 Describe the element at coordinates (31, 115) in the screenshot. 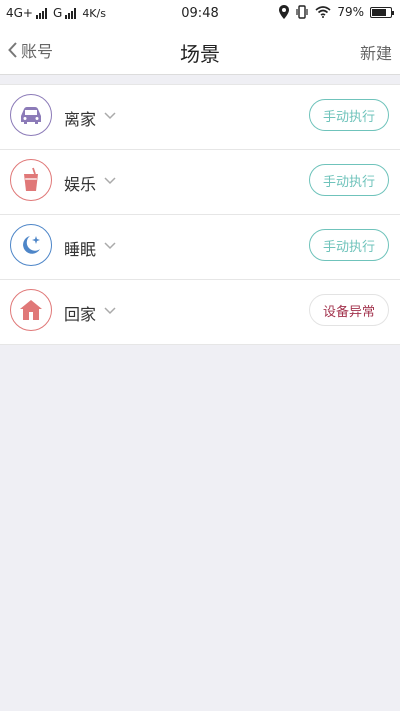

I see `car-icon` at that location.